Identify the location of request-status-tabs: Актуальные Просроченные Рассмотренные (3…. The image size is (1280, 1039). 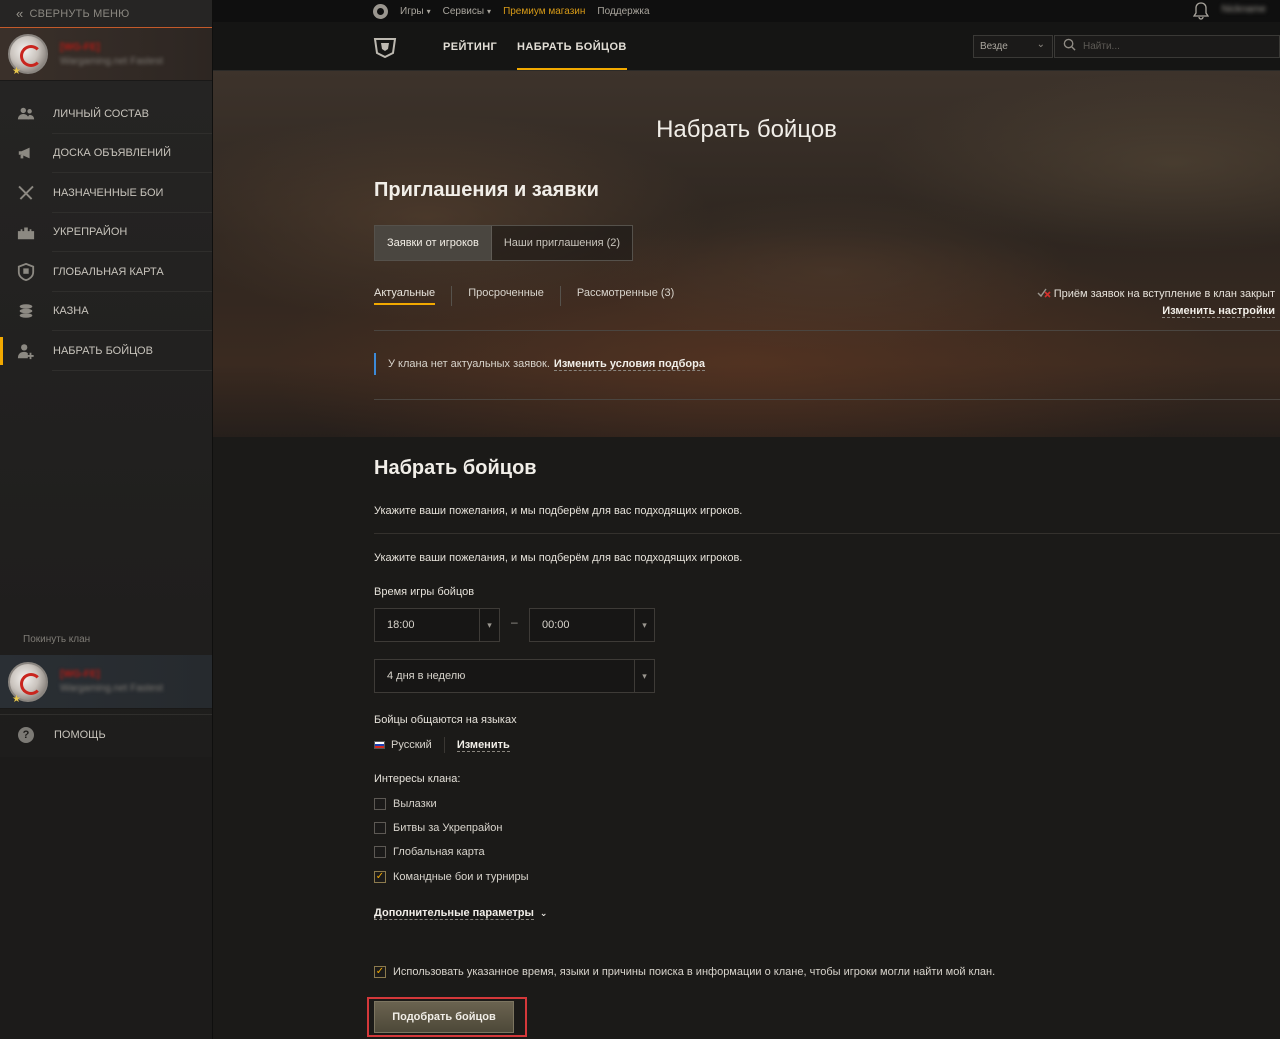
(524, 296).